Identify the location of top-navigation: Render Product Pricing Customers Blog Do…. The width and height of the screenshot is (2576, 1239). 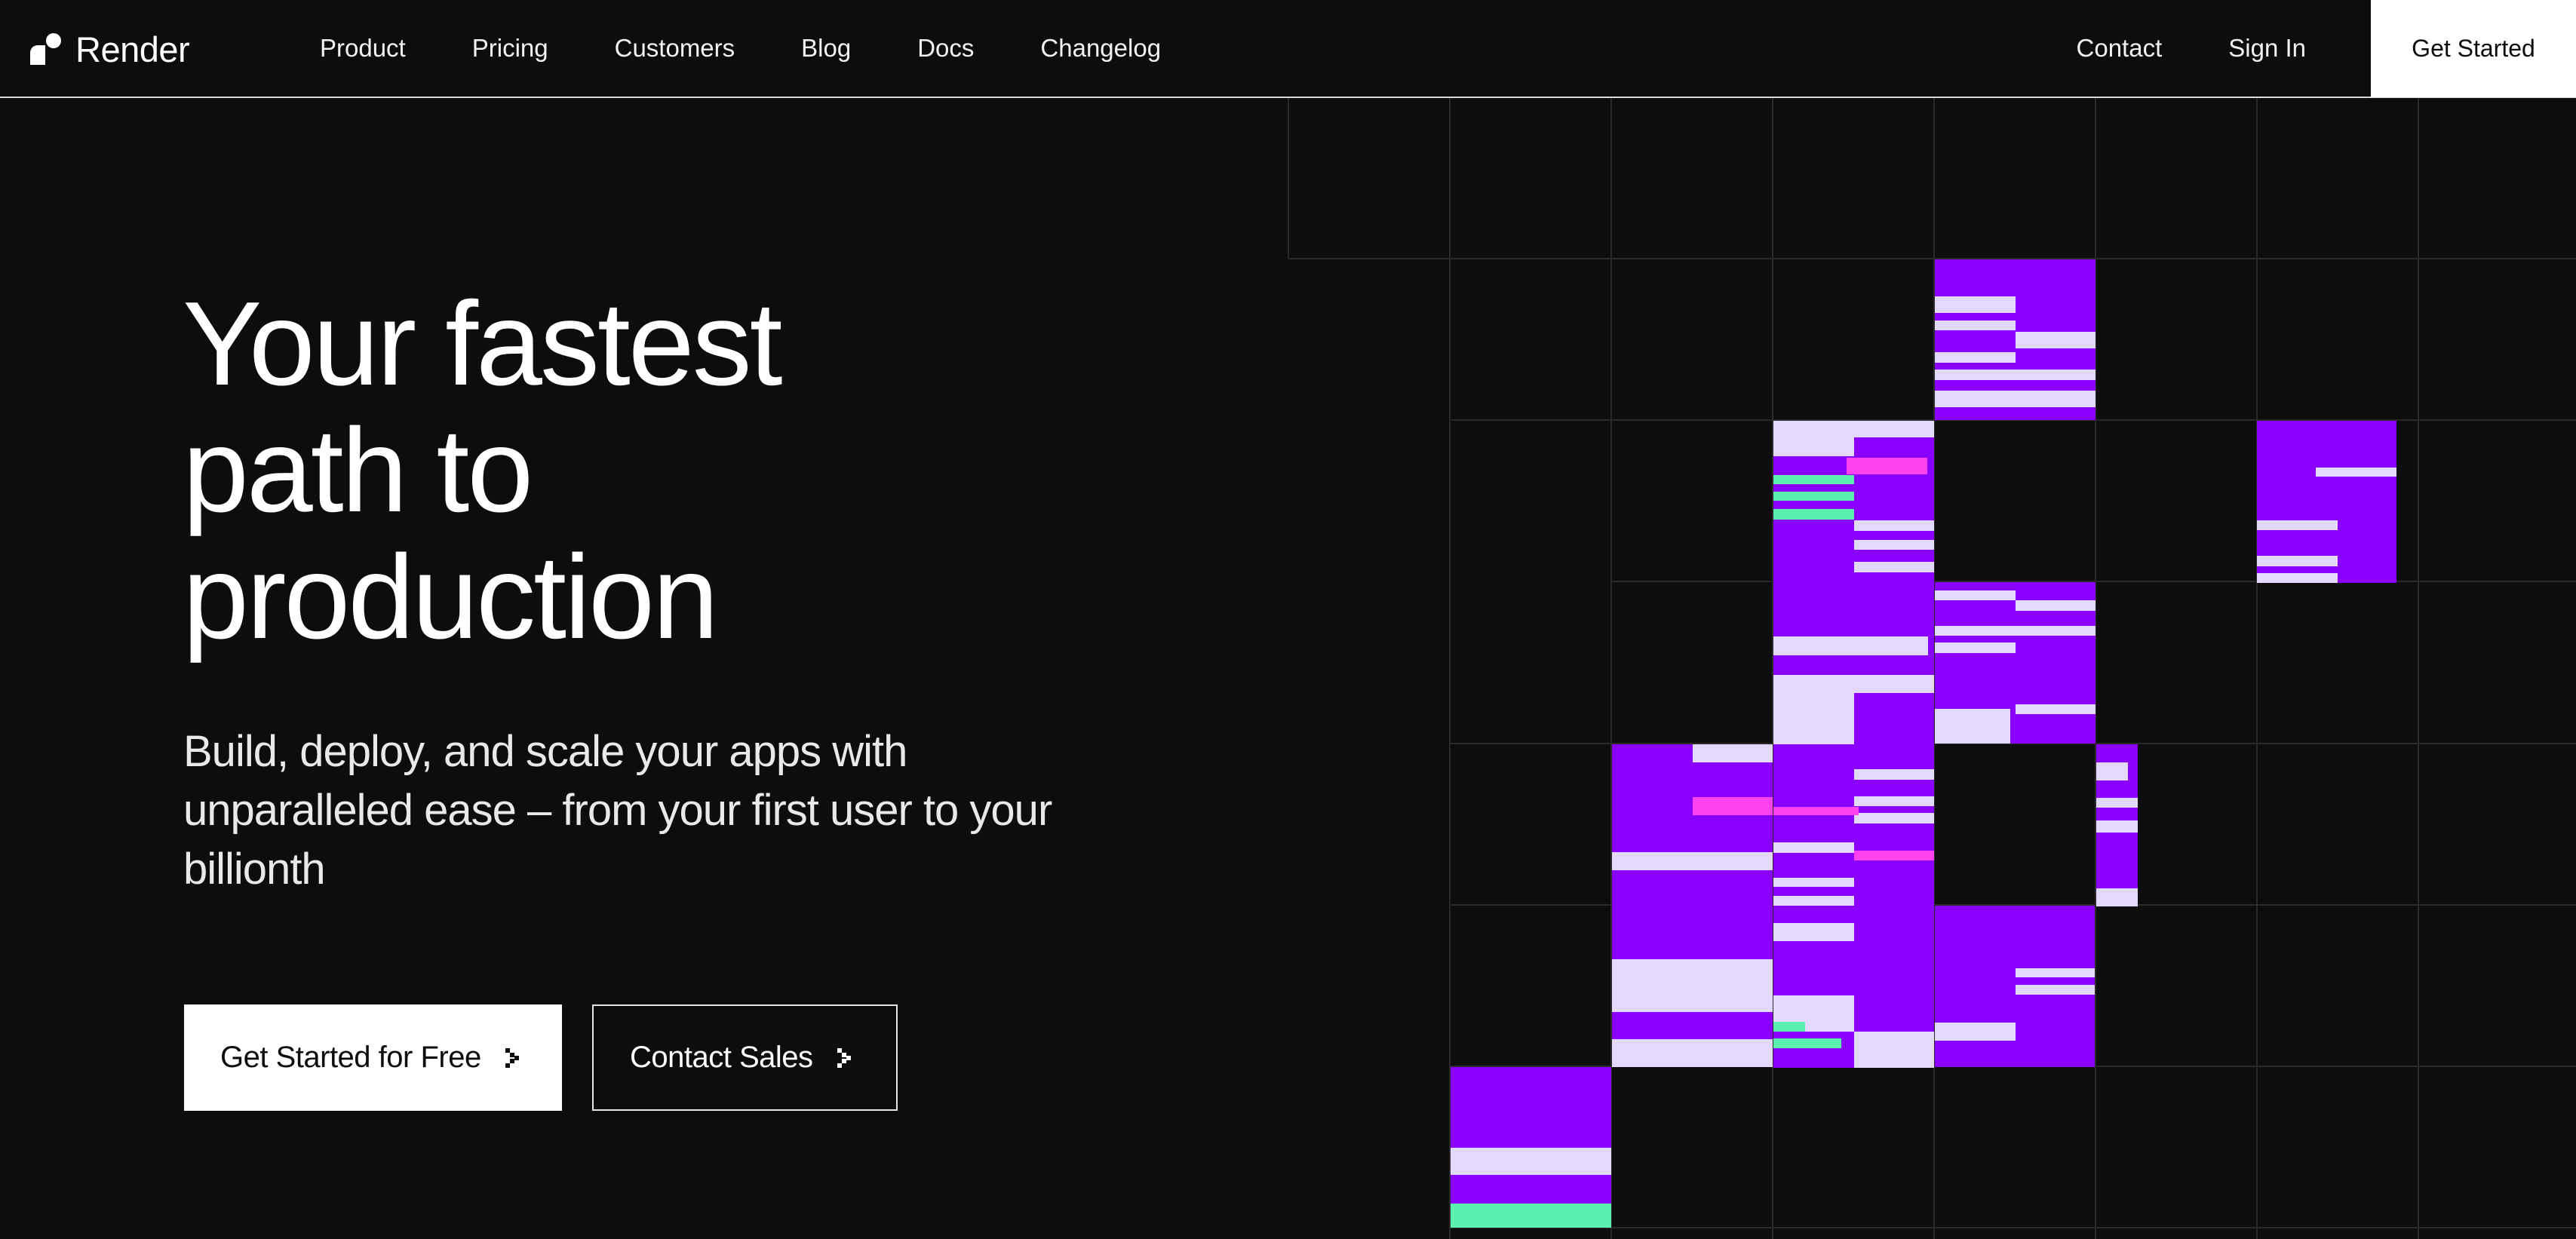
(1288, 49).